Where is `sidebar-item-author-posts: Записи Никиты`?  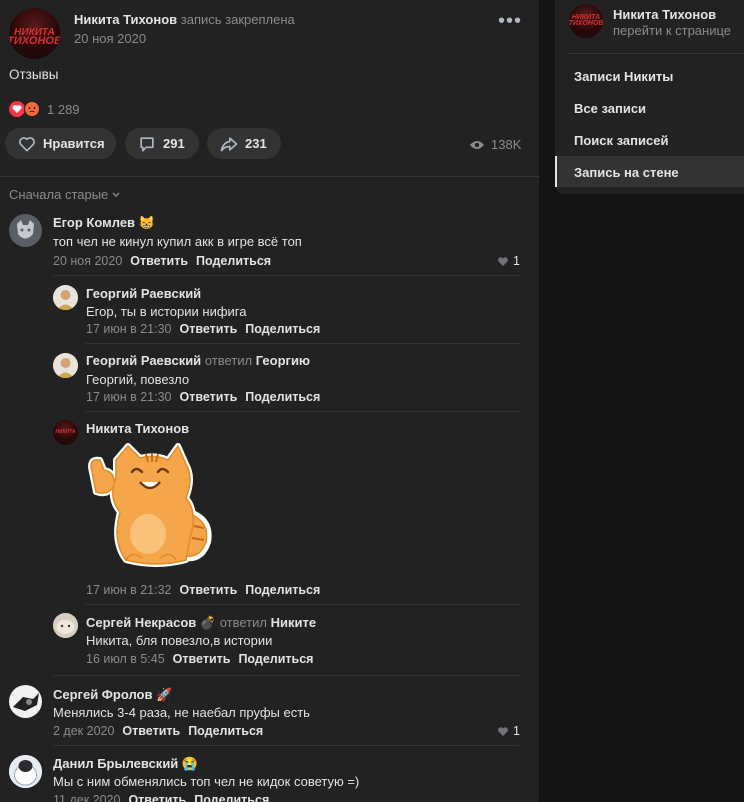 sidebar-item-author-posts: Записи Никиты is located at coordinates (623, 76).